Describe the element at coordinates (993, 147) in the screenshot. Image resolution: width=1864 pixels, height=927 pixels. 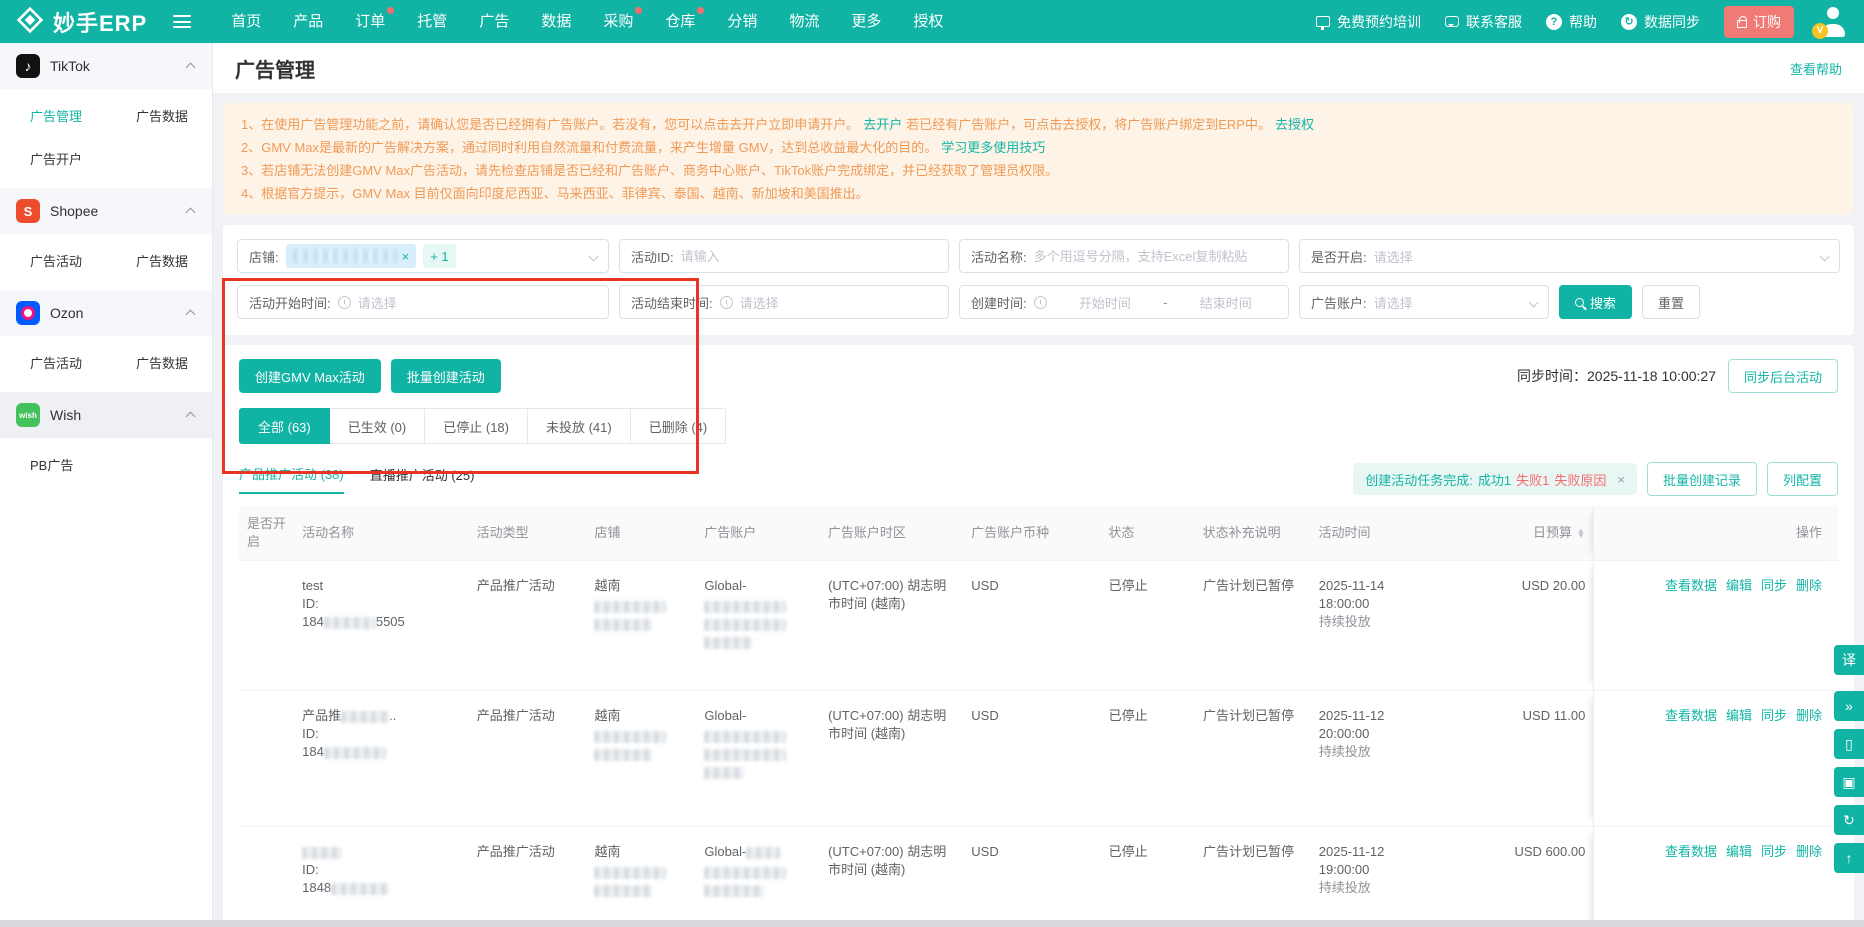
I see `learn-more-link: 学习更多使用技巧` at that location.